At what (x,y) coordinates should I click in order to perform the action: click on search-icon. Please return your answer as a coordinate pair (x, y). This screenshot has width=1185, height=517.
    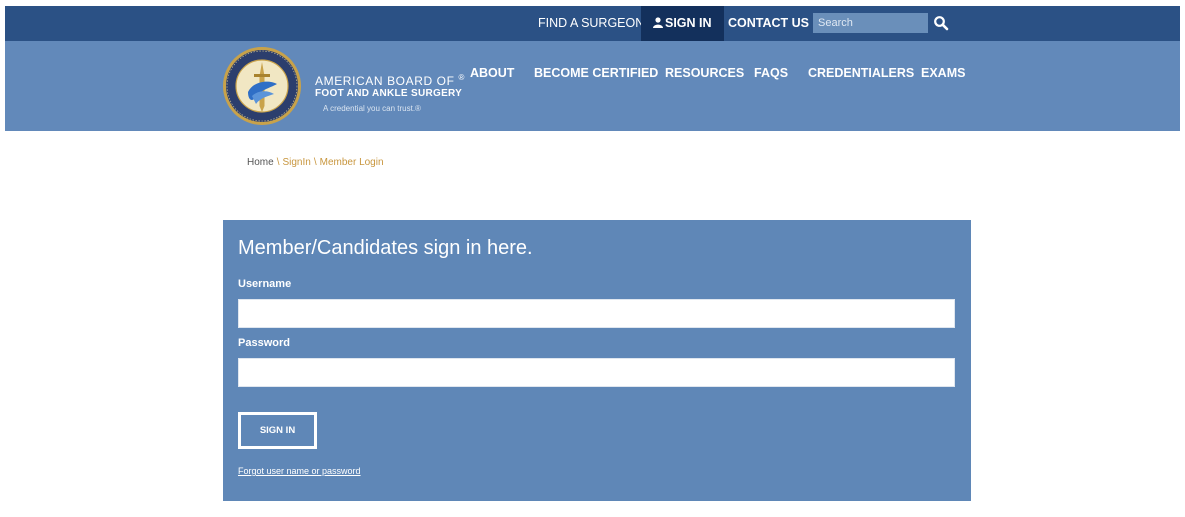
    Looking at the image, I should click on (941, 23).